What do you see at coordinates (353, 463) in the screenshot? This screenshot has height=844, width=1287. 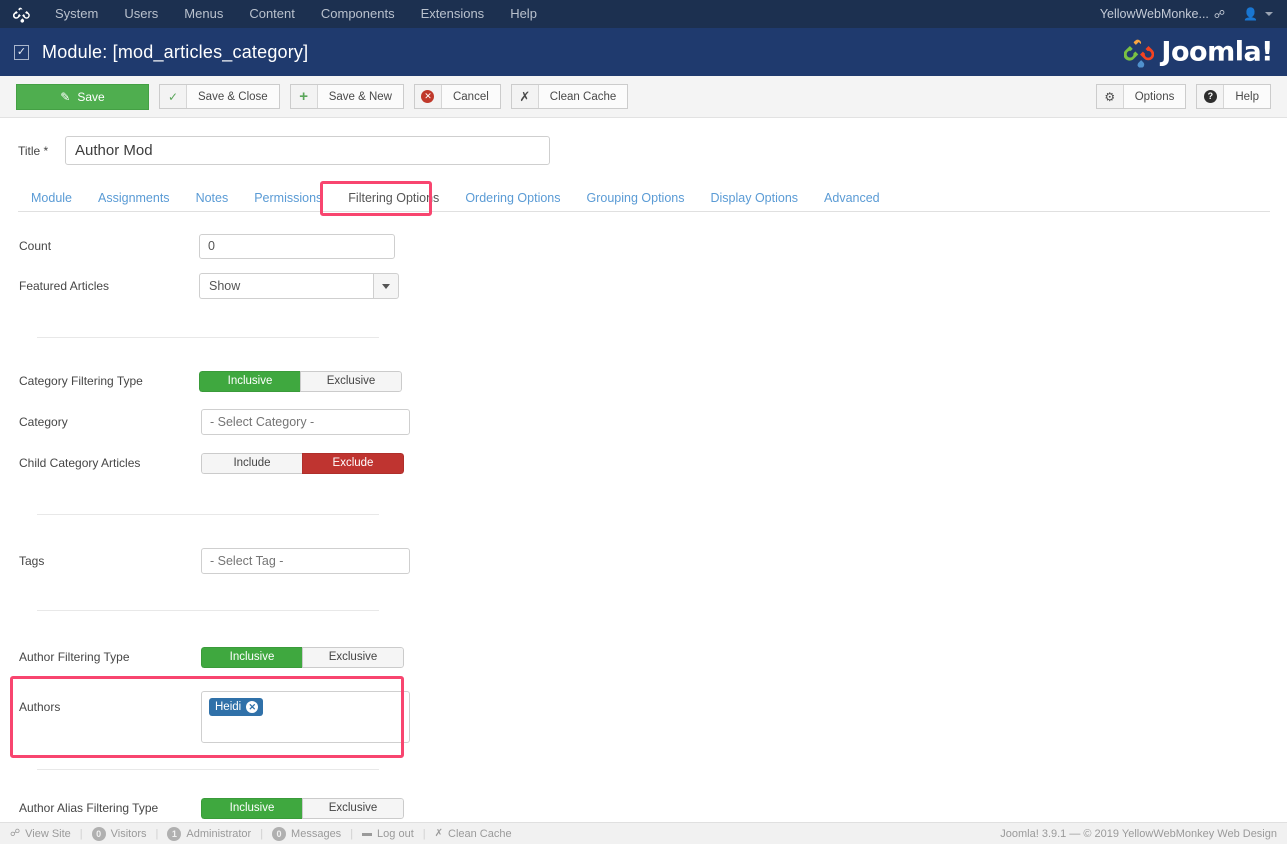 I see `child-exclude-option: Exclude` at bounding box center [353, 463].